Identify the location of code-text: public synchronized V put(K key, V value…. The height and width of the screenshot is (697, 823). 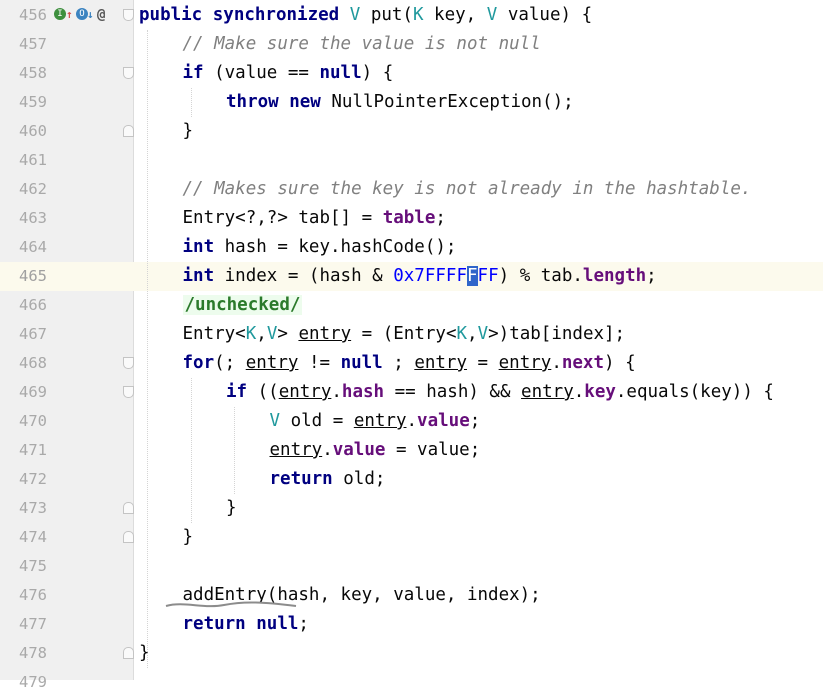
(365, 15).